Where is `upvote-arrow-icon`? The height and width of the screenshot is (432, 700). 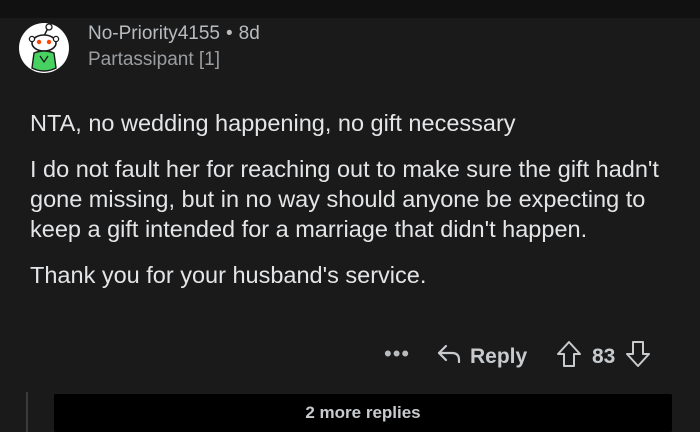 upvote-arrow-icon is located at coordinates (569, 357).